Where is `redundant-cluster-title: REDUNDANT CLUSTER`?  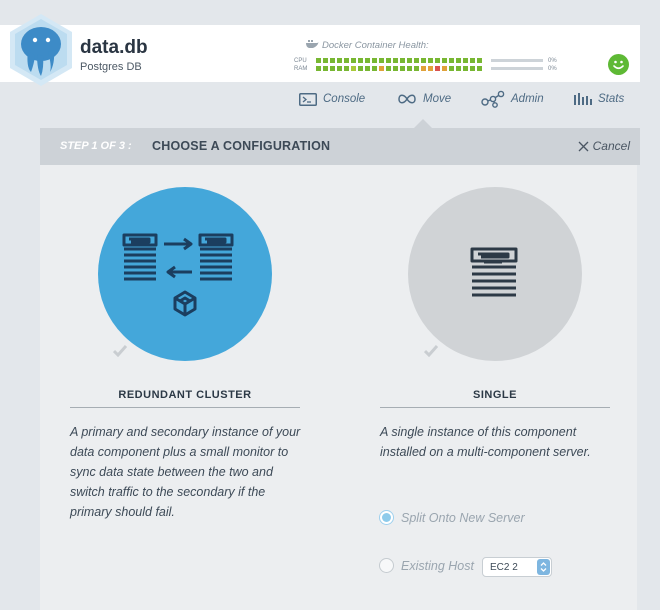 redundant-cluster-title: REDUNDANT CLUSTER is located at coordinates (185, 395).